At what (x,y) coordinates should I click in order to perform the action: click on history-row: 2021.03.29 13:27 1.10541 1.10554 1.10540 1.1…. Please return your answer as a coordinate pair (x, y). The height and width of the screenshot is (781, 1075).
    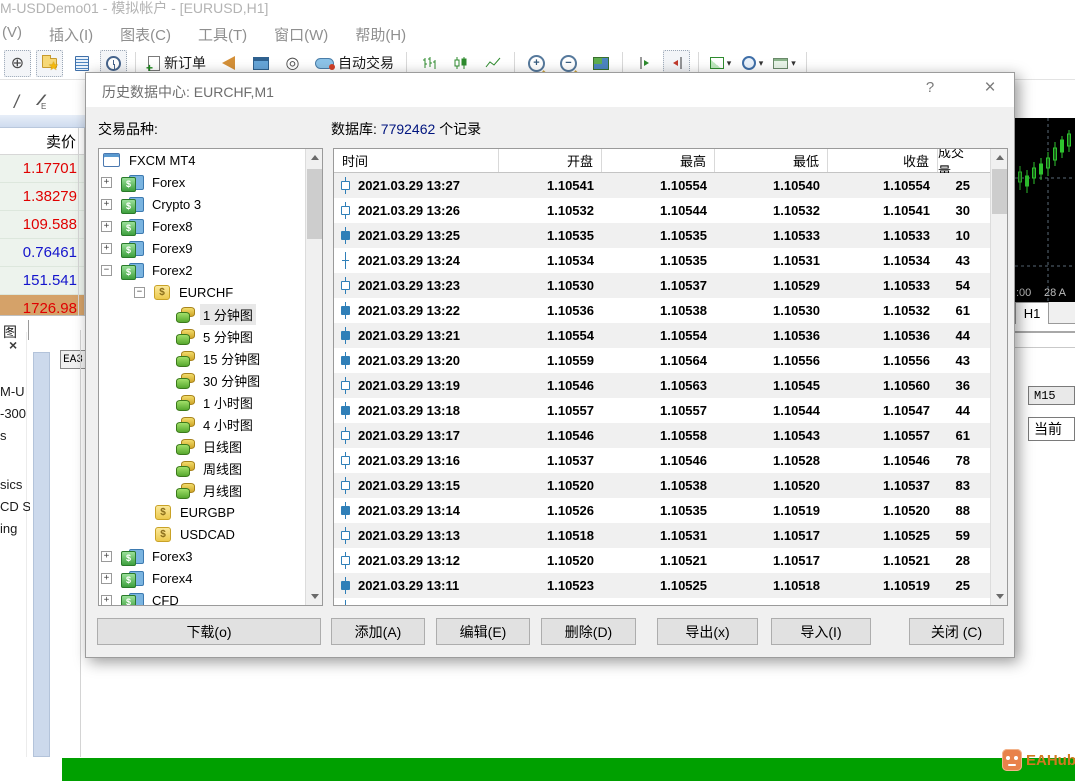
    Looking at the image, I should click on (662, 185).